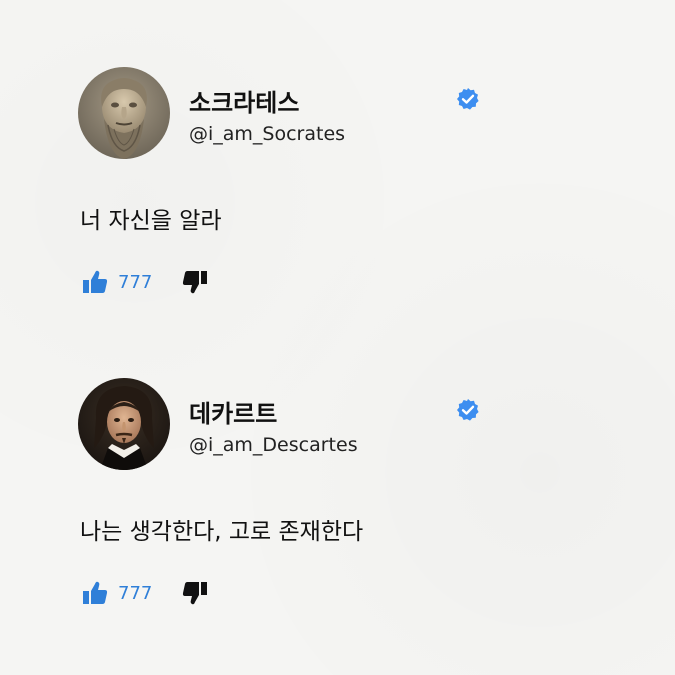  Describe the element at coordinates (233, 411) in the screenshot. I see `author-name: 데카르트` at that location.